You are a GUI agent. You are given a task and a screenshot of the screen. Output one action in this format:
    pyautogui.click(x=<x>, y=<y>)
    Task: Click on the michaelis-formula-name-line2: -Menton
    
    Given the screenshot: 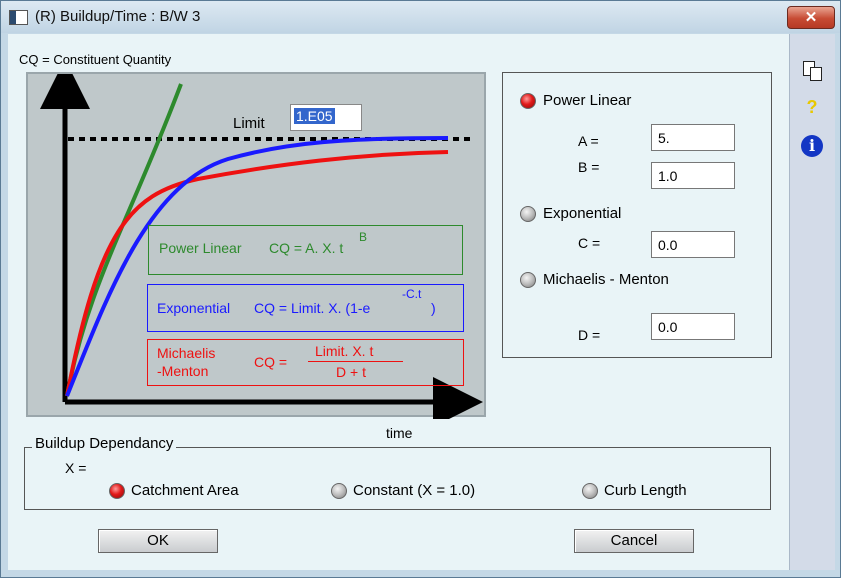 What is the action you would take?
    pyautogui.click(x=183, y=371)
    